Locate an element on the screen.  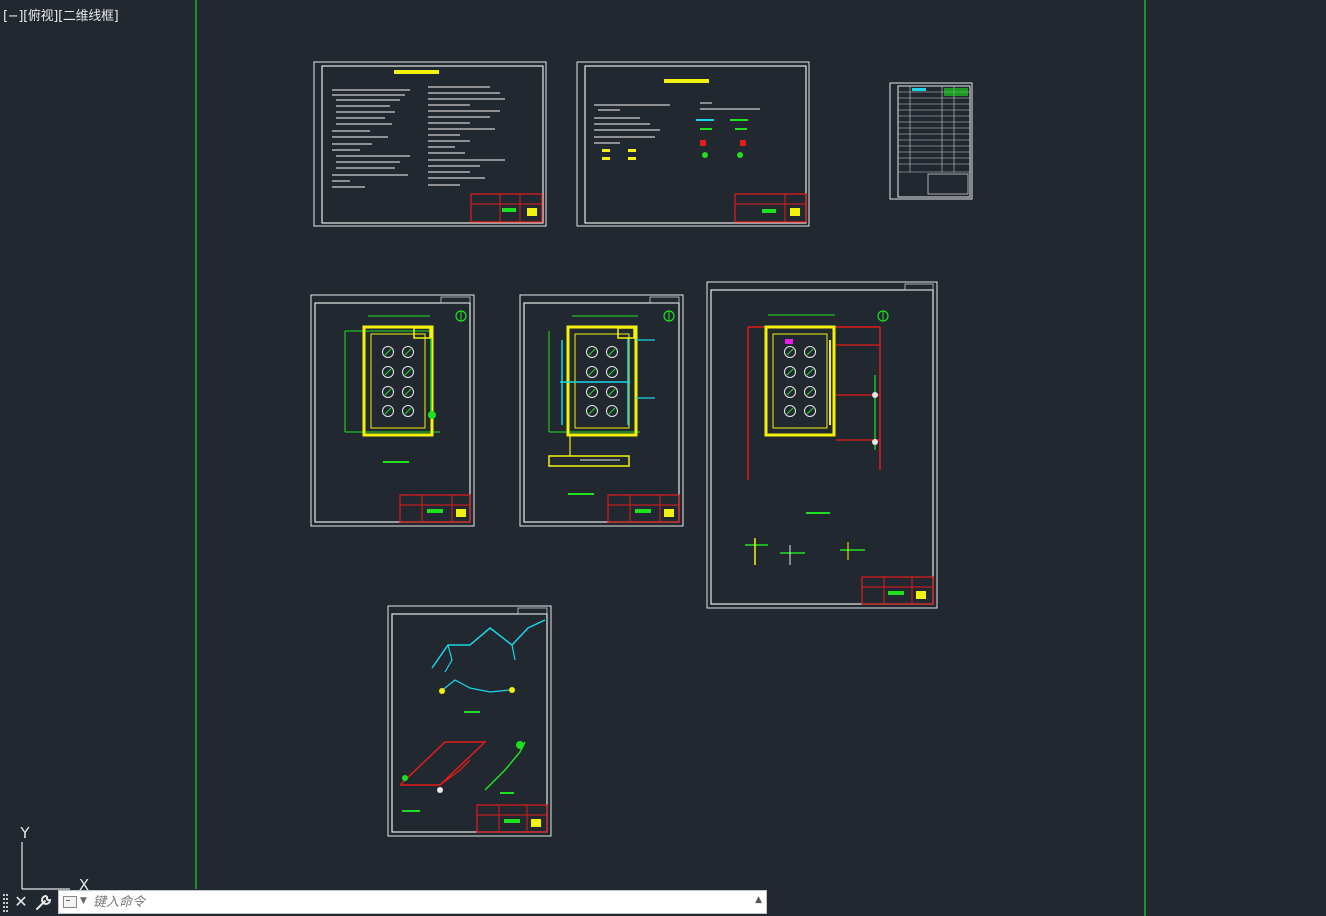
notes-text-lines is located at coordinates (418, 137).